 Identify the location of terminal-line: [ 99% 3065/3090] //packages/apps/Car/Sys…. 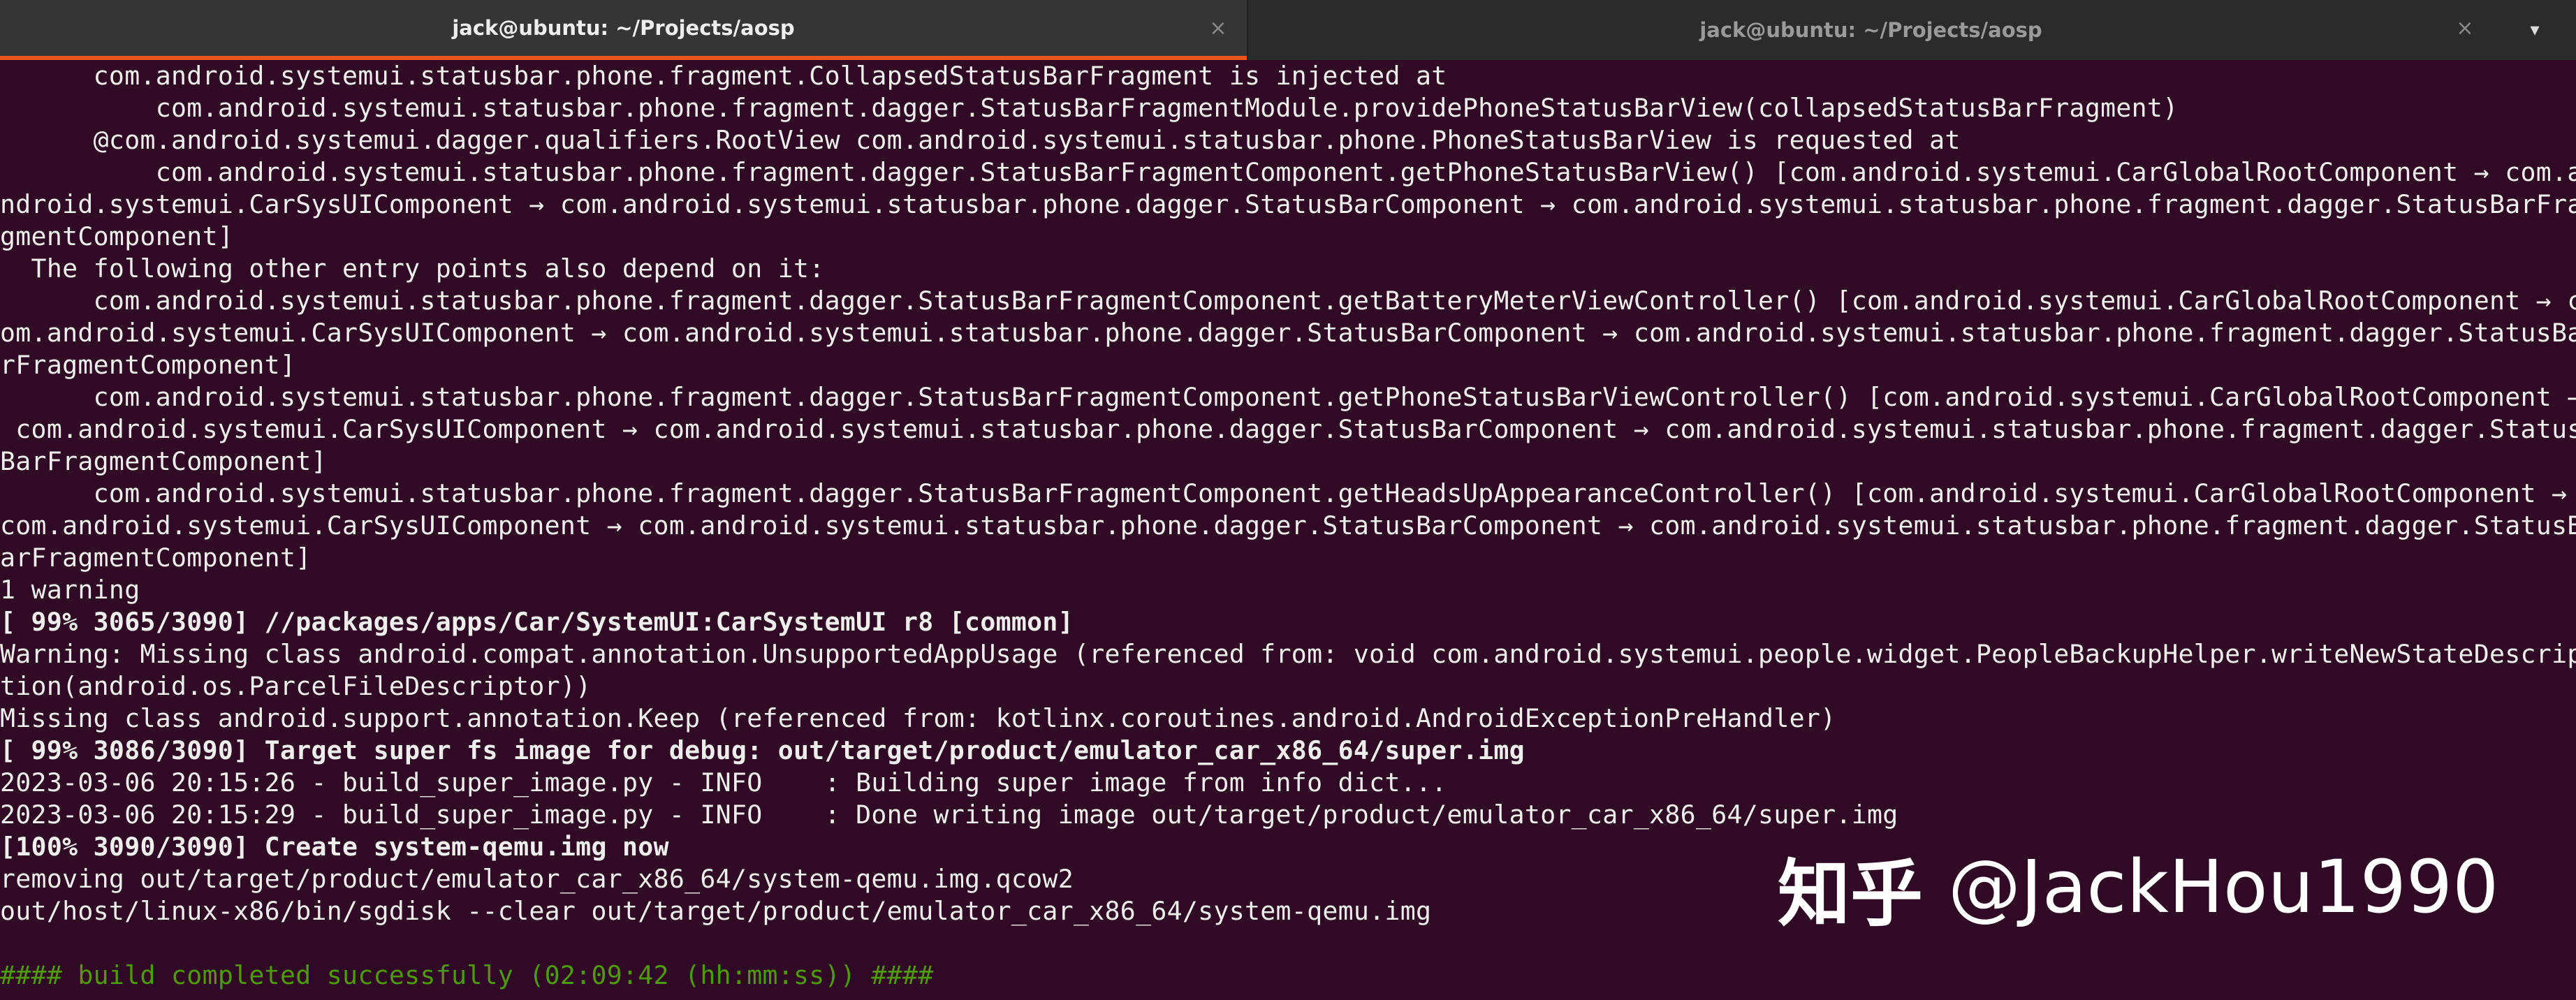
(537, 622).